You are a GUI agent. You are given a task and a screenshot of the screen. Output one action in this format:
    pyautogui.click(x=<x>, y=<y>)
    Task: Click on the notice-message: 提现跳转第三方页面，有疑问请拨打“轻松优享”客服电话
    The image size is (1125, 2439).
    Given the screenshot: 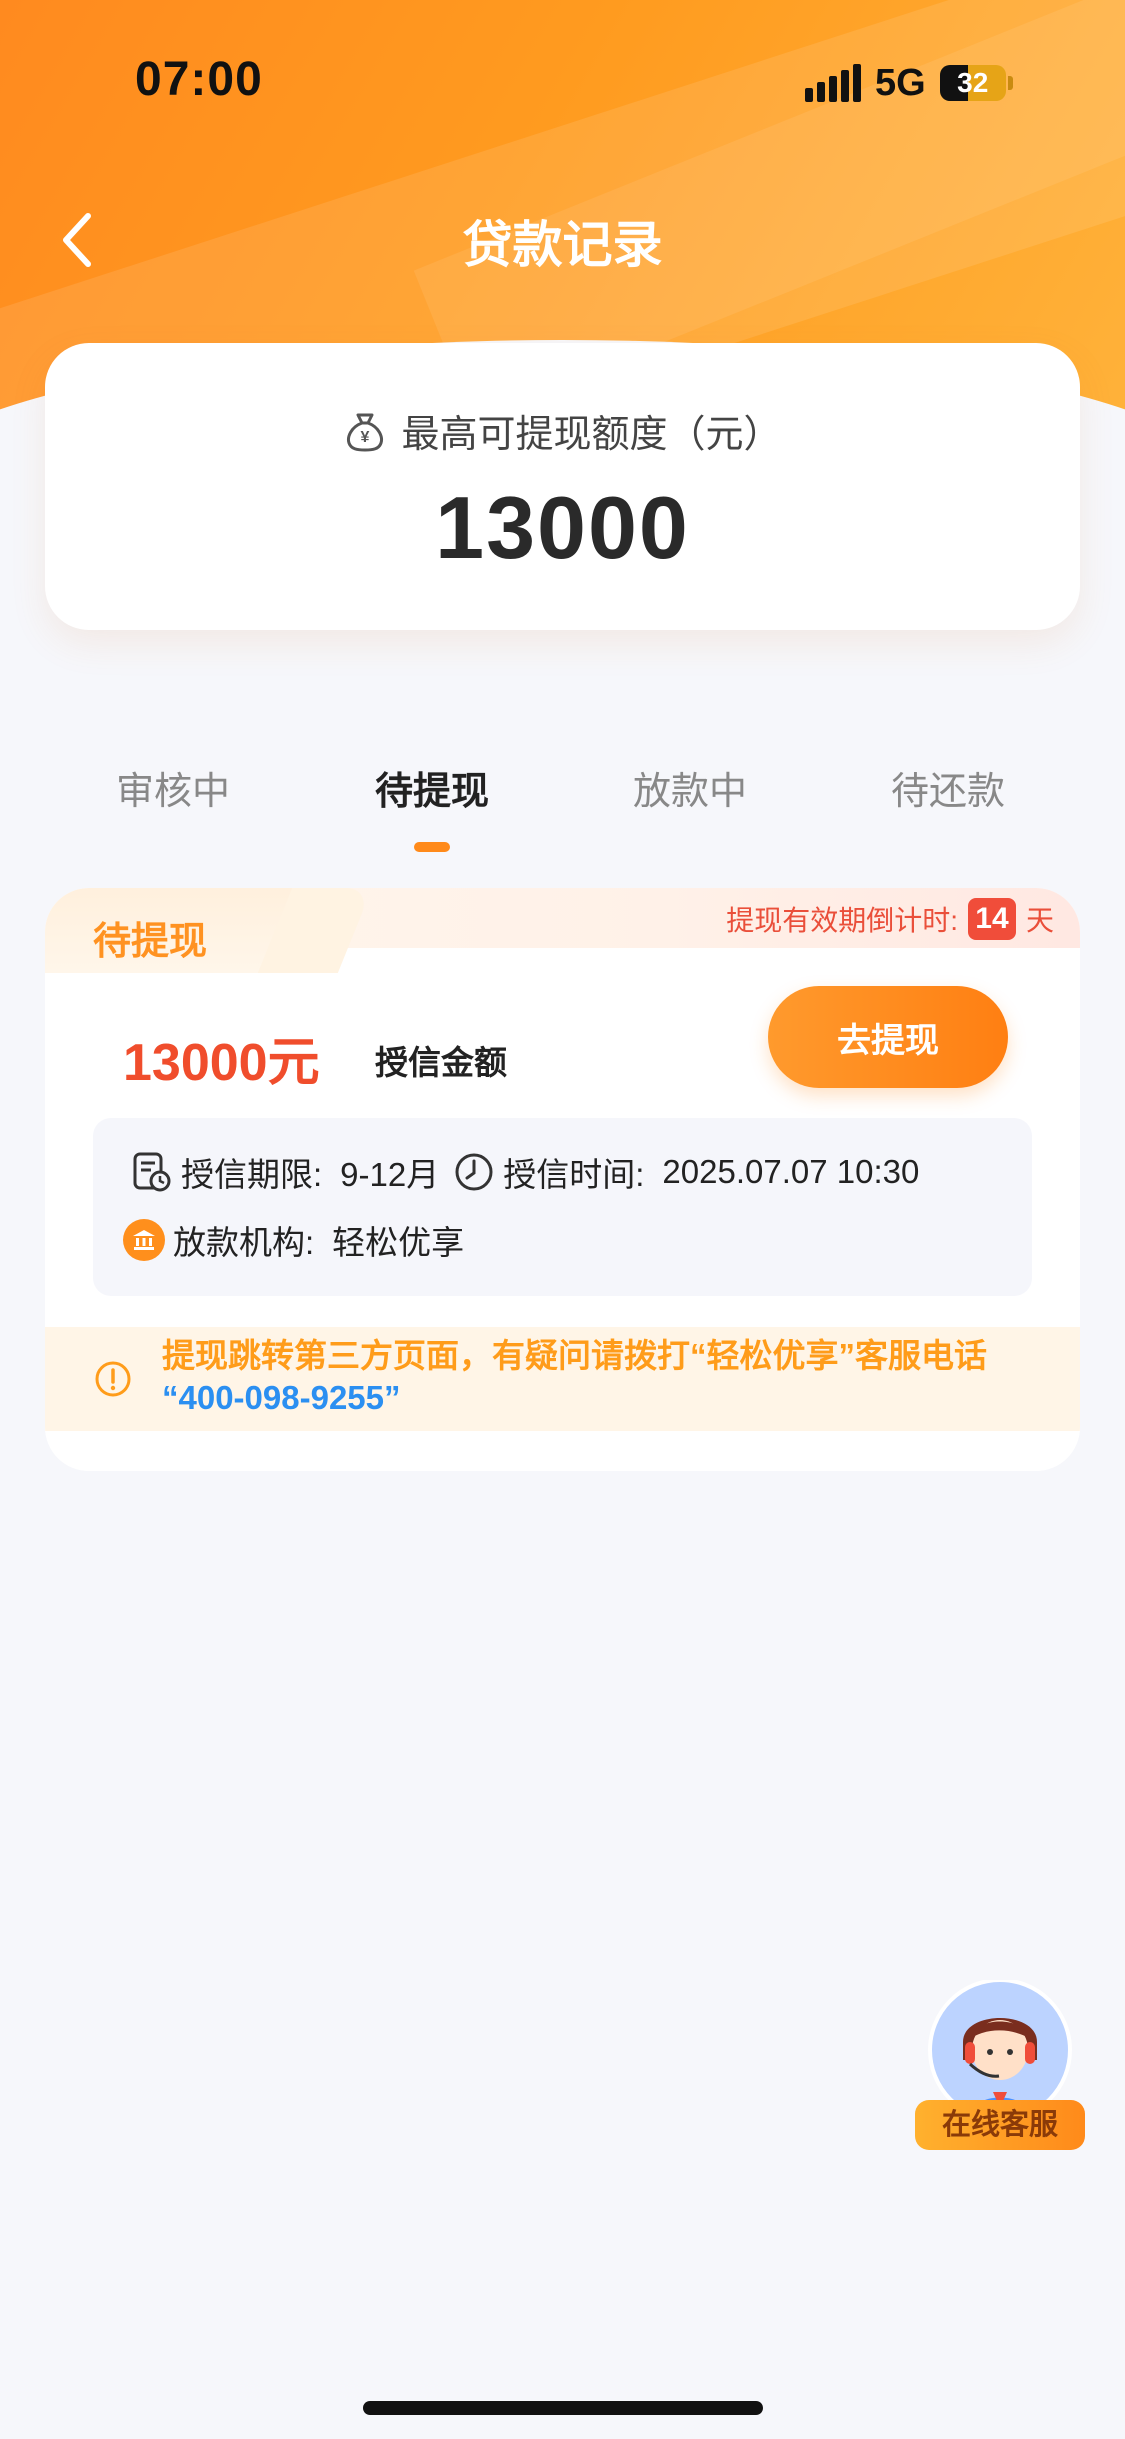 What is the action you would take?
    pyautogui.click(x=574, y=1355)
    